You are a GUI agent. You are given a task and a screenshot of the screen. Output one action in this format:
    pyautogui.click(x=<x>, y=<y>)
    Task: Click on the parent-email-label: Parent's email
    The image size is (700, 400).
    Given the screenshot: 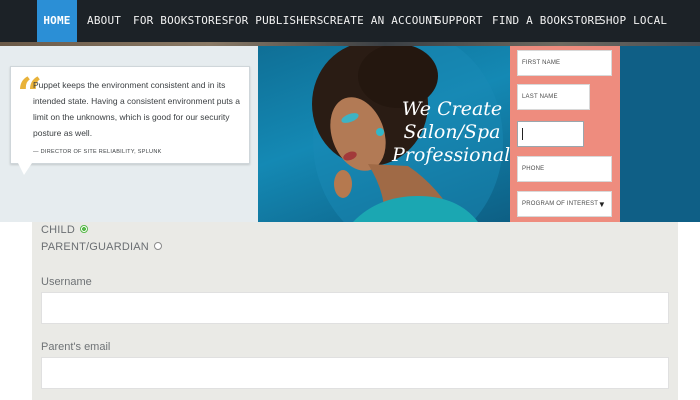 What is the action you would take?
    pyautogui.click(x=76, y=347)
    